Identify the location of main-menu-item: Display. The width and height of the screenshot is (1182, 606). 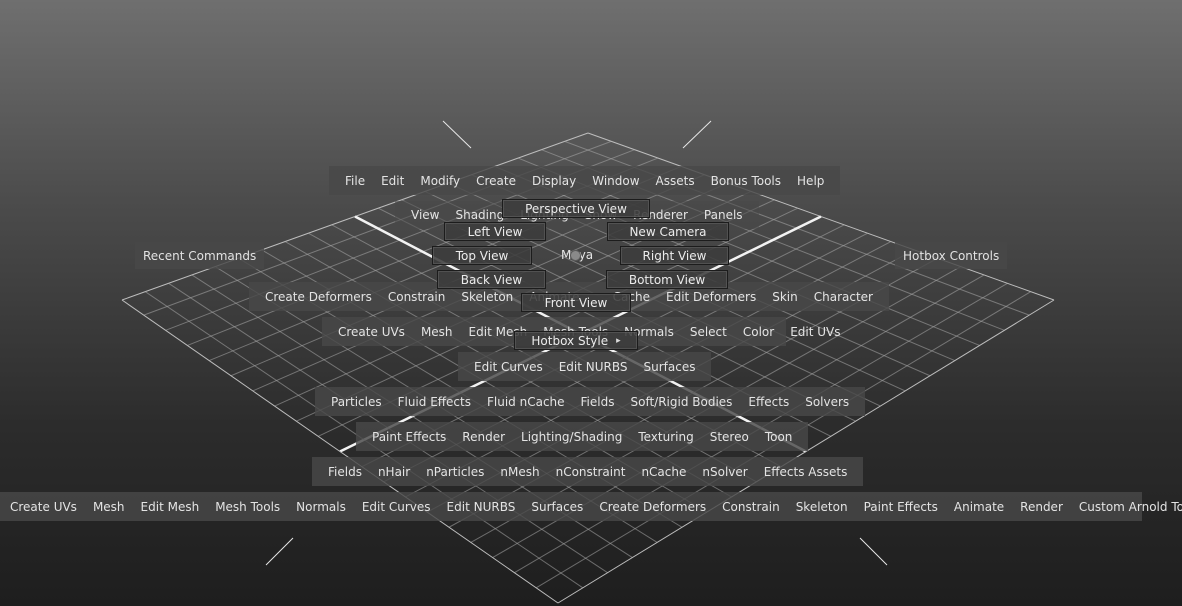
(554, 181).